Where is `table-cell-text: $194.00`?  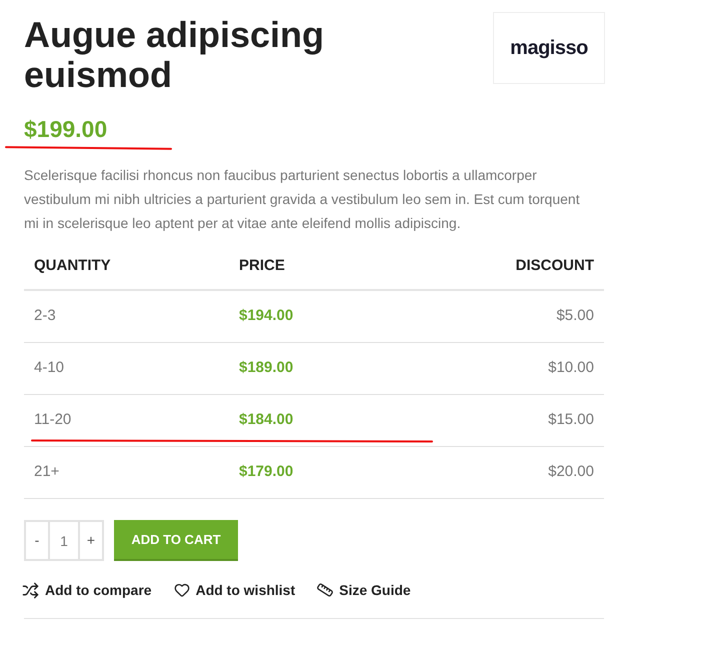
table-cell-text: $194.00 is located at coordinates (266, 316).